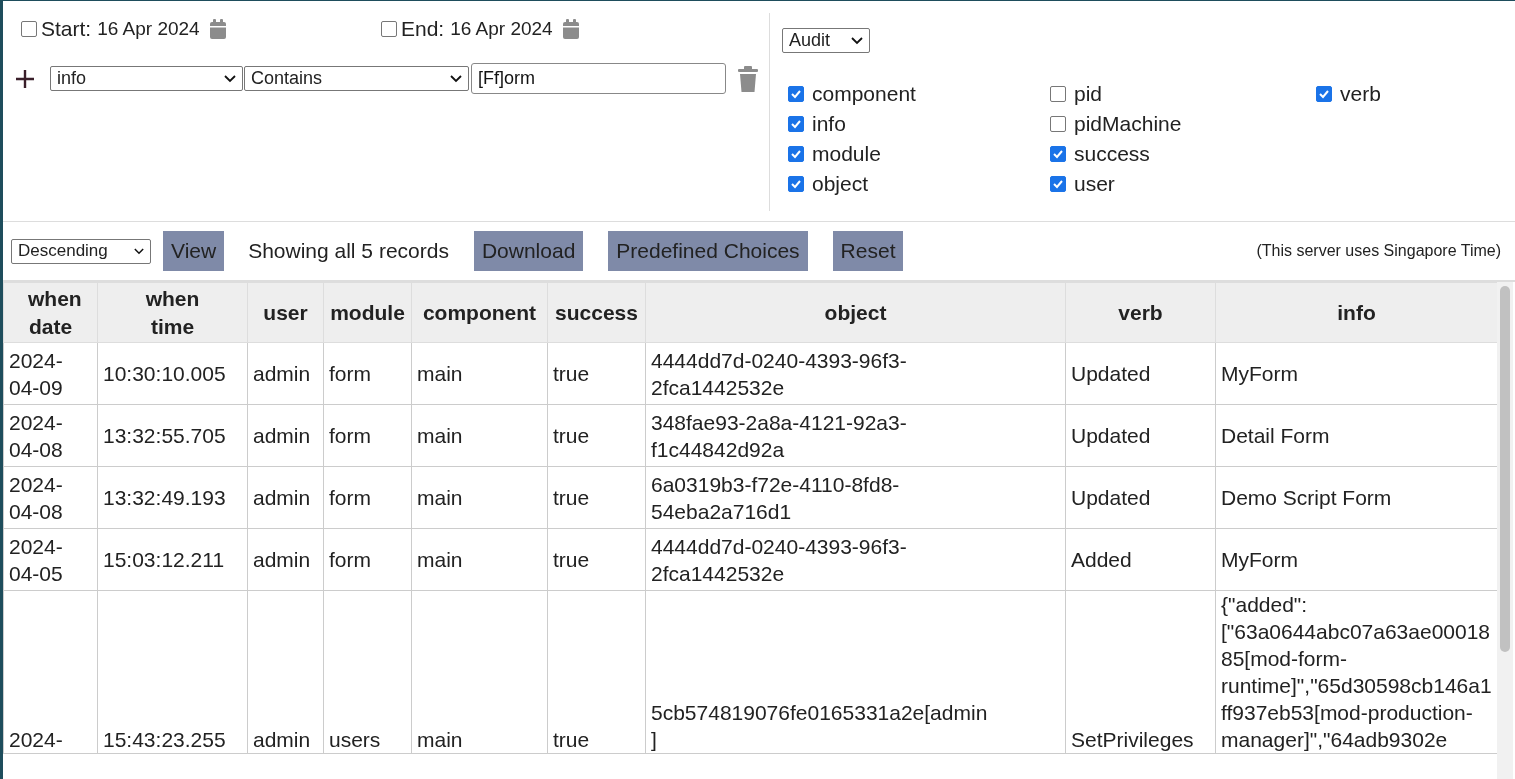 The width and height of the screenshot is (1515, 779). What do you see at coordinates (146, 78) in the screenshot?
I see `field-select: info` at bounding box center [146, 78].